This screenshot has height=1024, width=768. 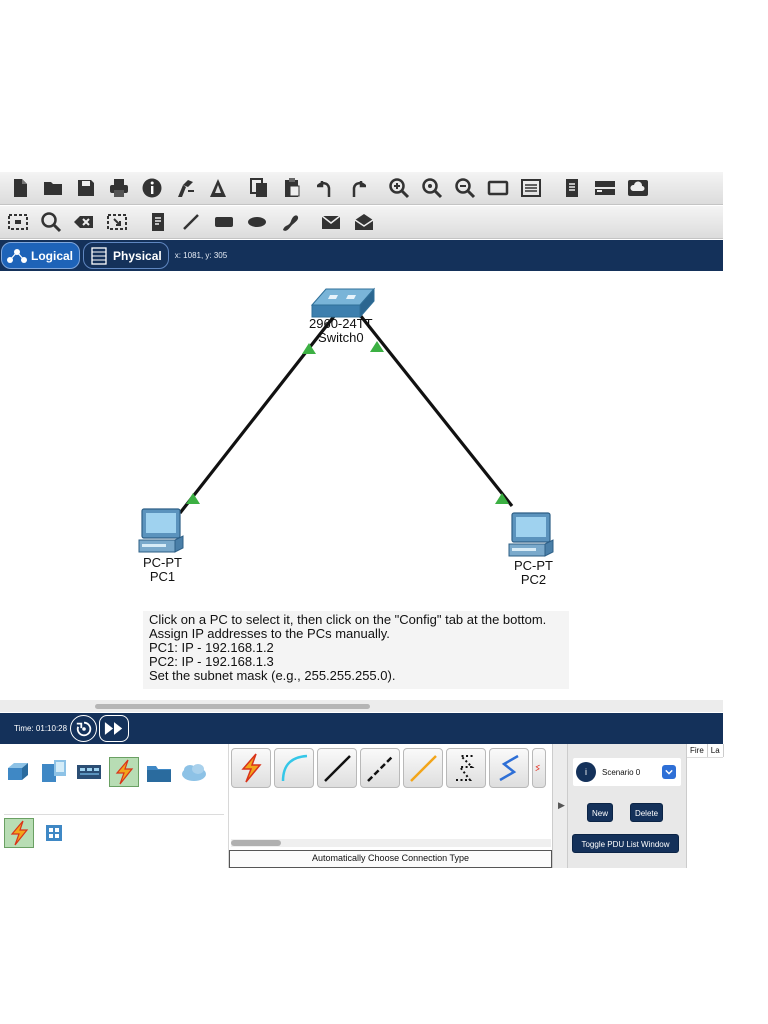 What do you see at coordinates (54, 833) in the screenshot?
I see `structured-cabling-icon` at bounding box center [54, 833].